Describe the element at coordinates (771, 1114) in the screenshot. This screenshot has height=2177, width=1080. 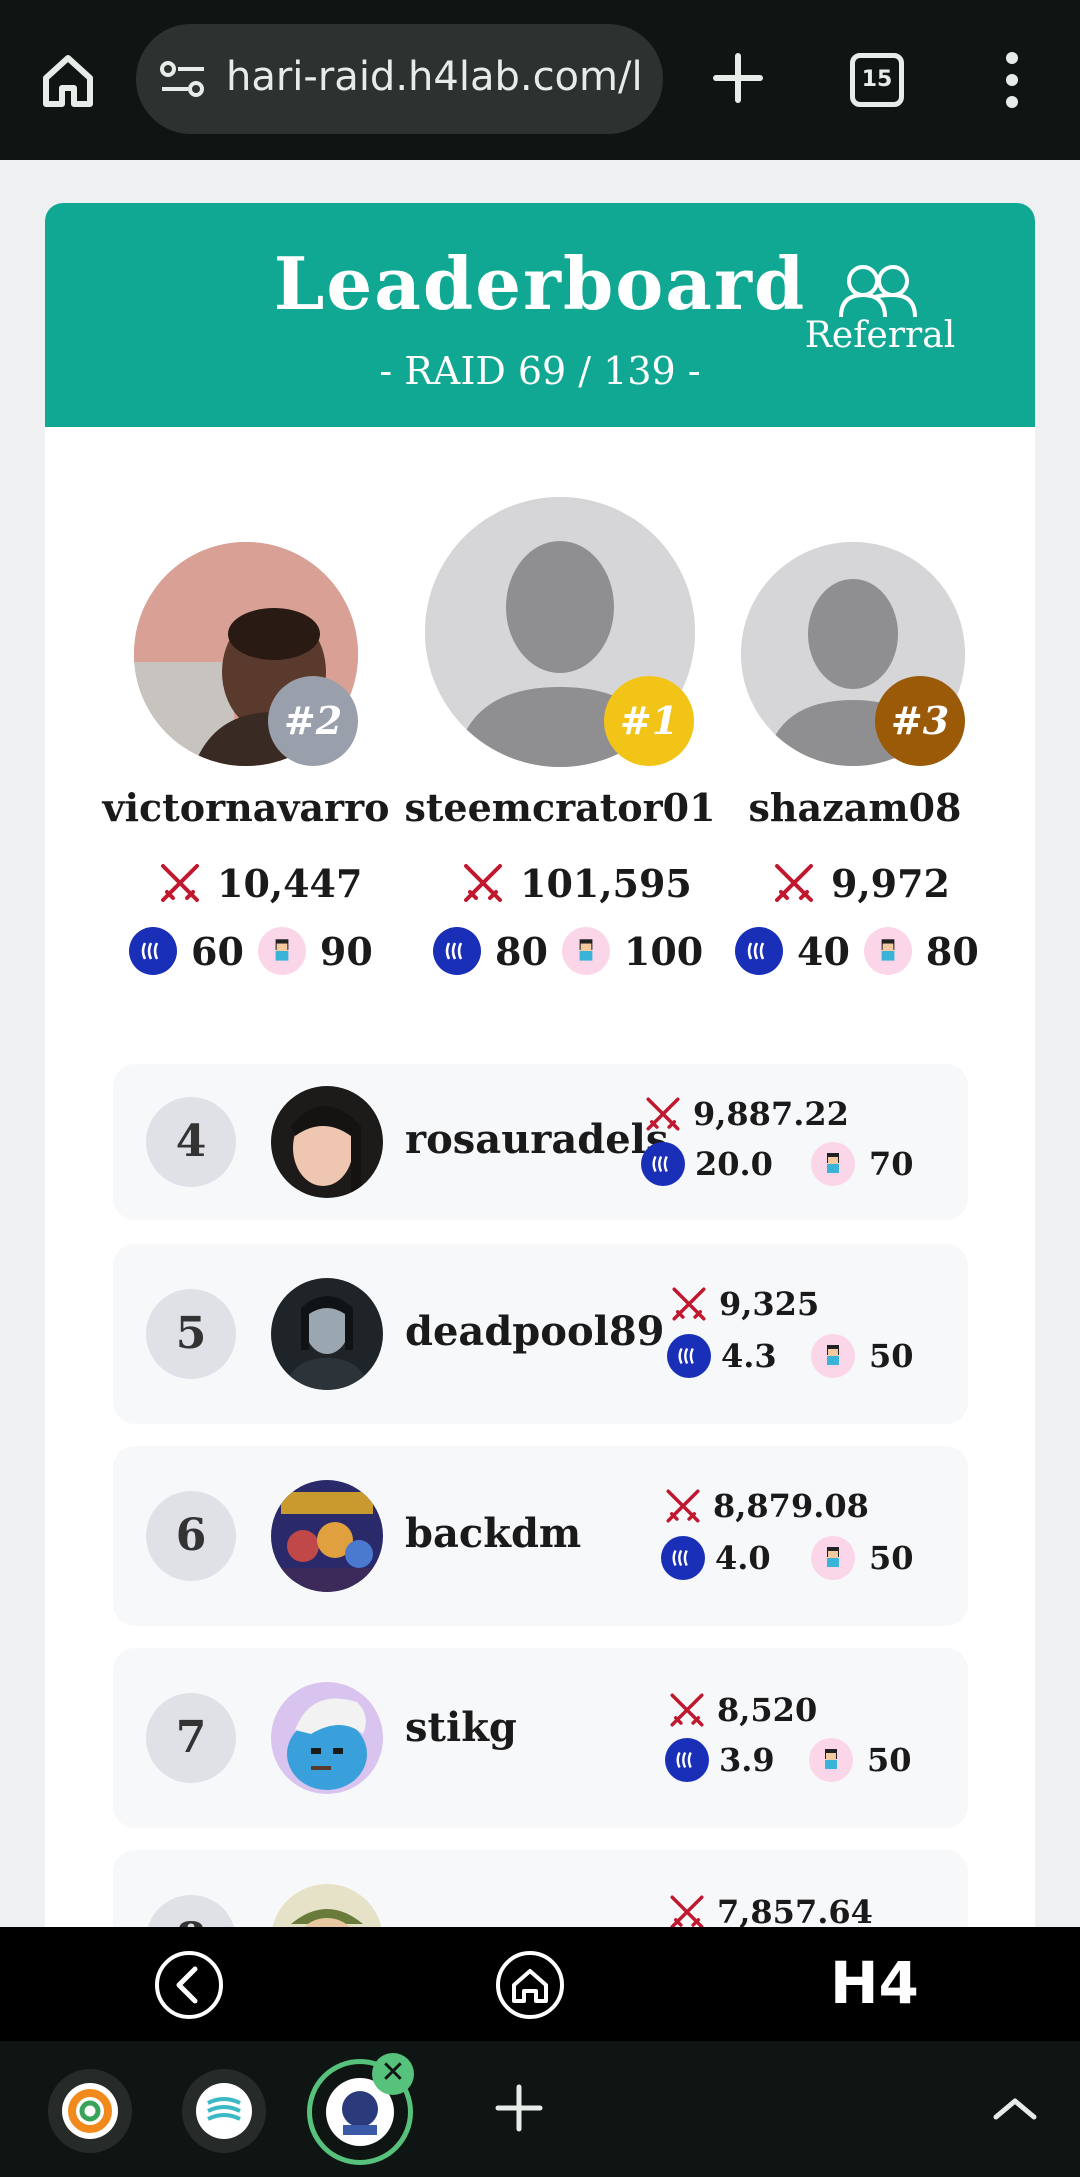
I see `score-value: 9,887.22` at that location.